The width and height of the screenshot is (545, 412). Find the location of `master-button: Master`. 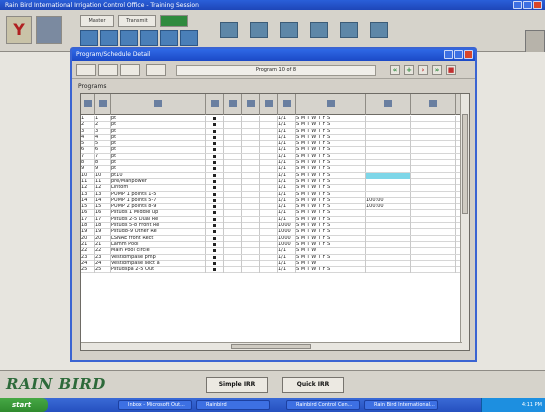

master-button: Master is located at coordinates (97, 21).